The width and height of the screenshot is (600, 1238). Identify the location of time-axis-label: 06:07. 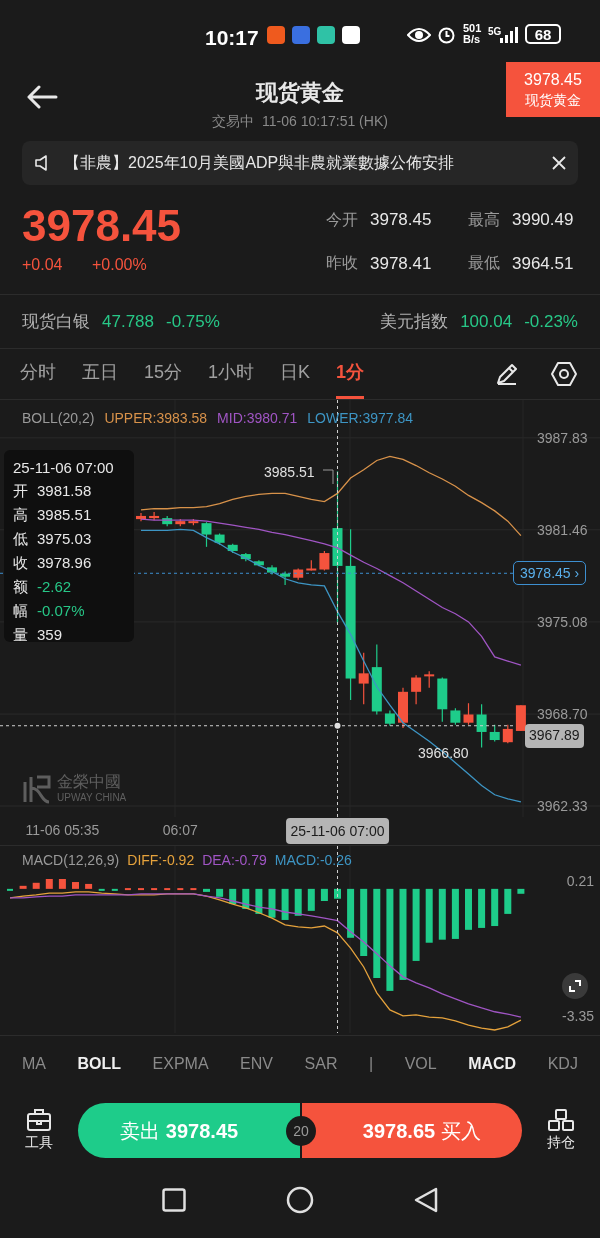
(180, 830).